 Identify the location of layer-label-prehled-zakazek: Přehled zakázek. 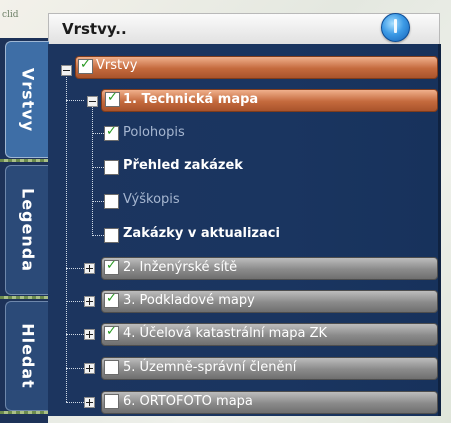
(183, 165).